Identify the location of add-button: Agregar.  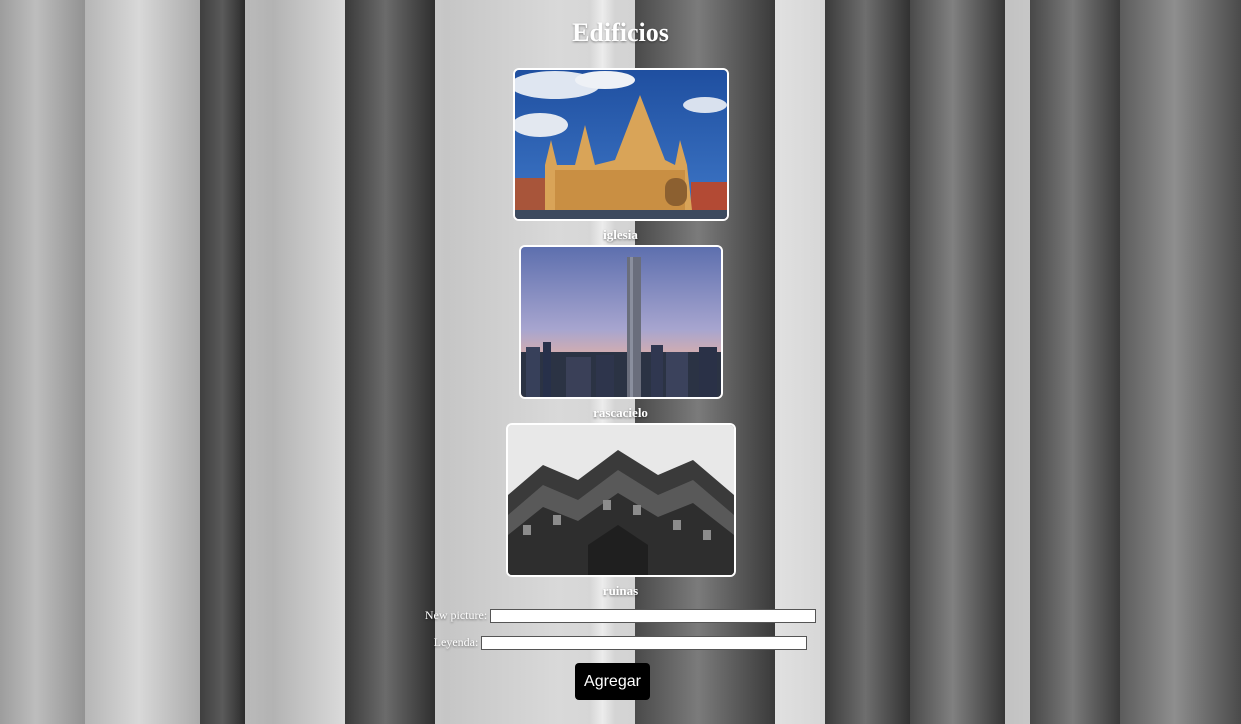
(612, 681).